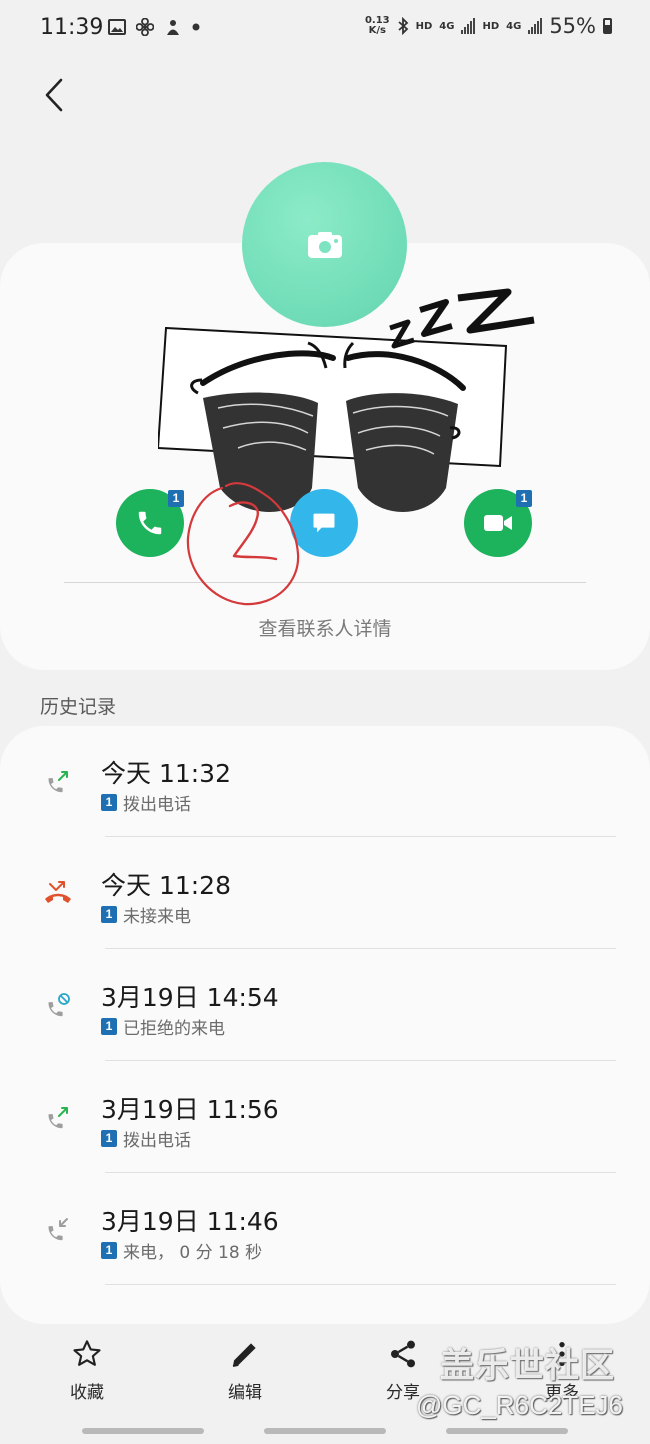 Image resolution: width=650 pixels, height=1444 pixels. Describe the element at coordinates (607, 26) in the screenshot. I see `battery-icon` at that location.